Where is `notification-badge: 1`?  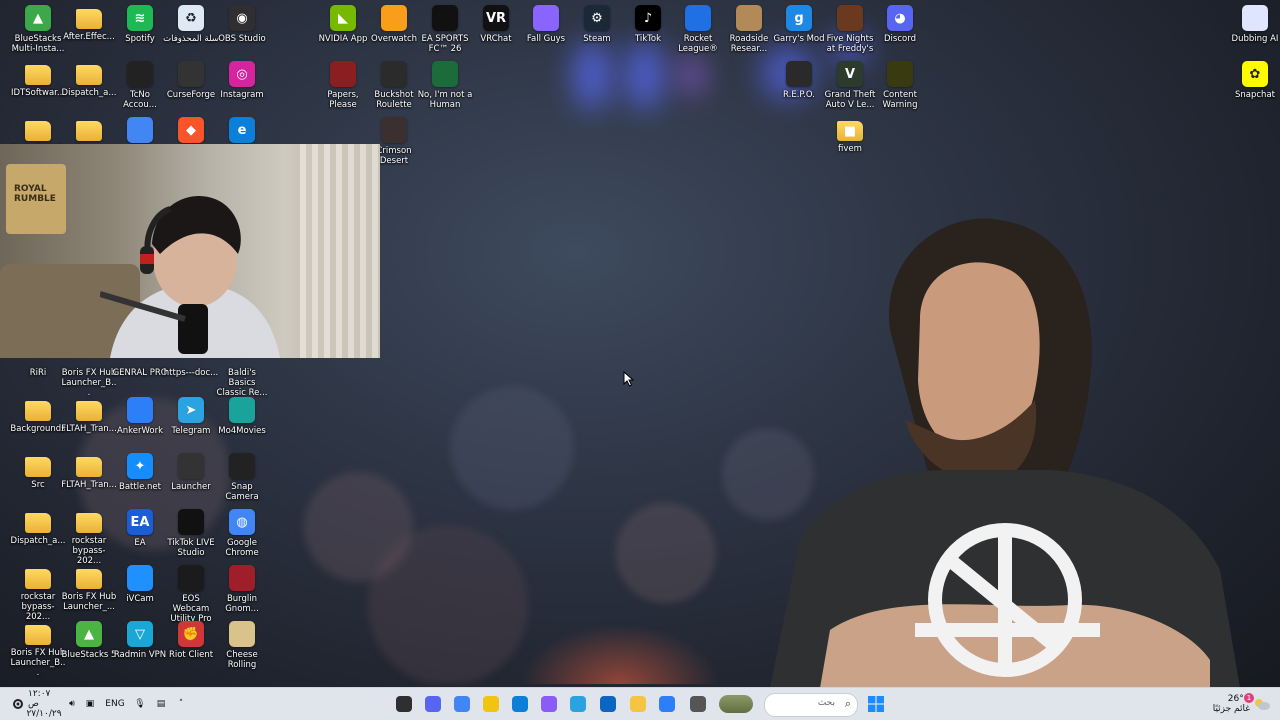 notification-badge: 1 is located at coordinates (1249, 698).